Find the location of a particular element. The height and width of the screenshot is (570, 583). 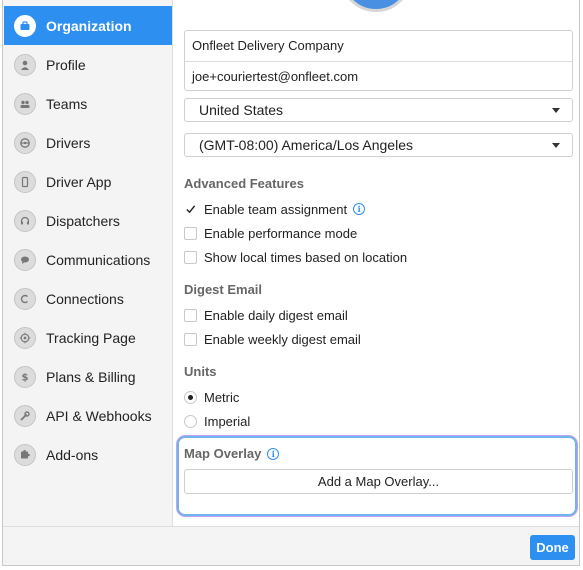

sidebar-item-add-ons: Add-ons is located at coordinates (88, 454).